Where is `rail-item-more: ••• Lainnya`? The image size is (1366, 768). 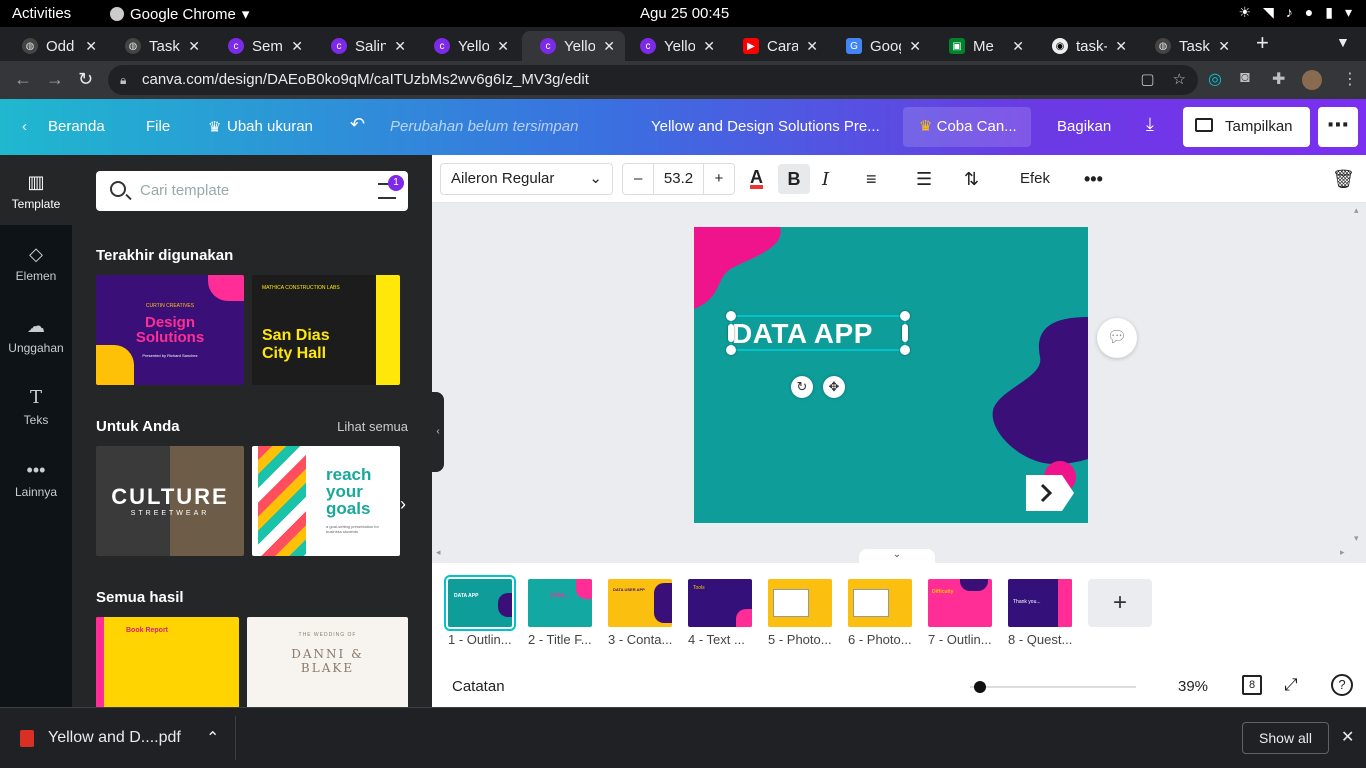 rail-item-more: ••• Lainnya is located at coordinates (36, 478).